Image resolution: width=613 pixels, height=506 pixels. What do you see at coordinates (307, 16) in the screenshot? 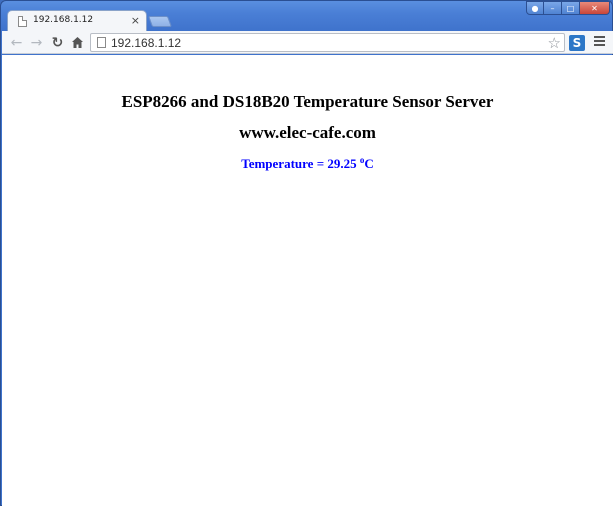
I see `tab-strip: 192.168.1.12 × ● – □ ✕` at bounding box center [307, 16].